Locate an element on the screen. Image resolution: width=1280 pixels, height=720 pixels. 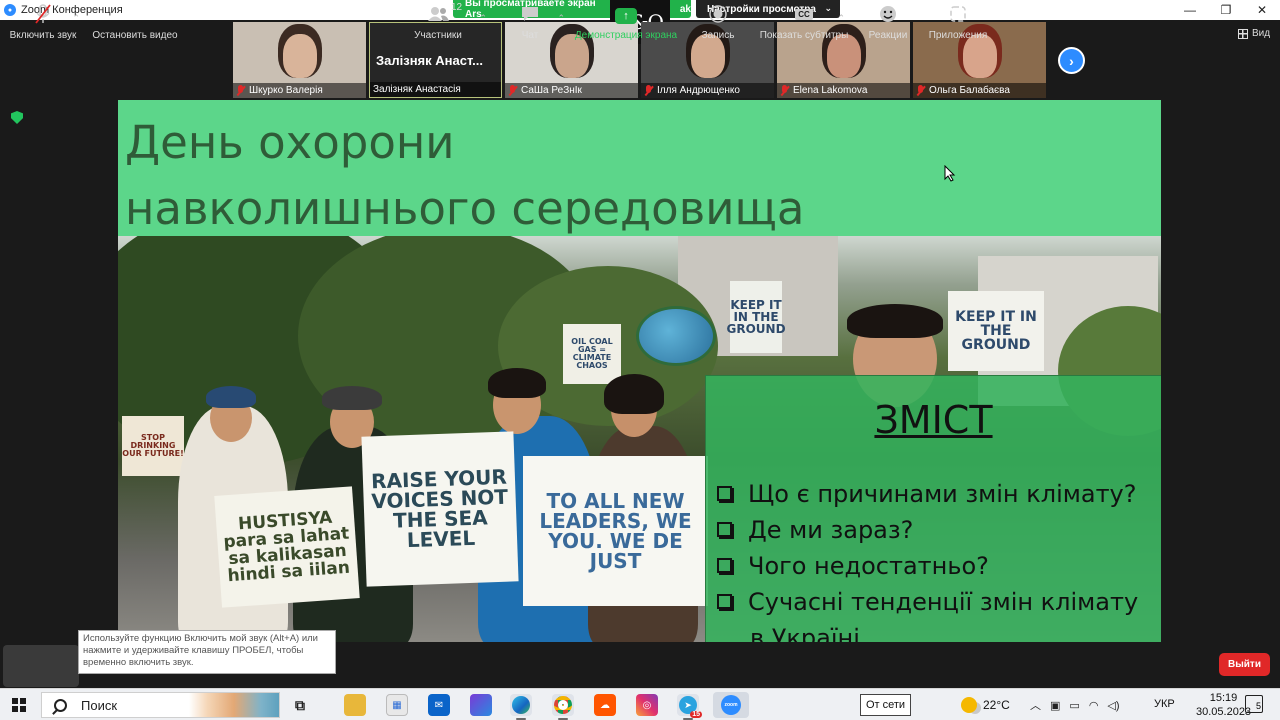
weather-widget: 22°C is located at coordinates (985, 705).